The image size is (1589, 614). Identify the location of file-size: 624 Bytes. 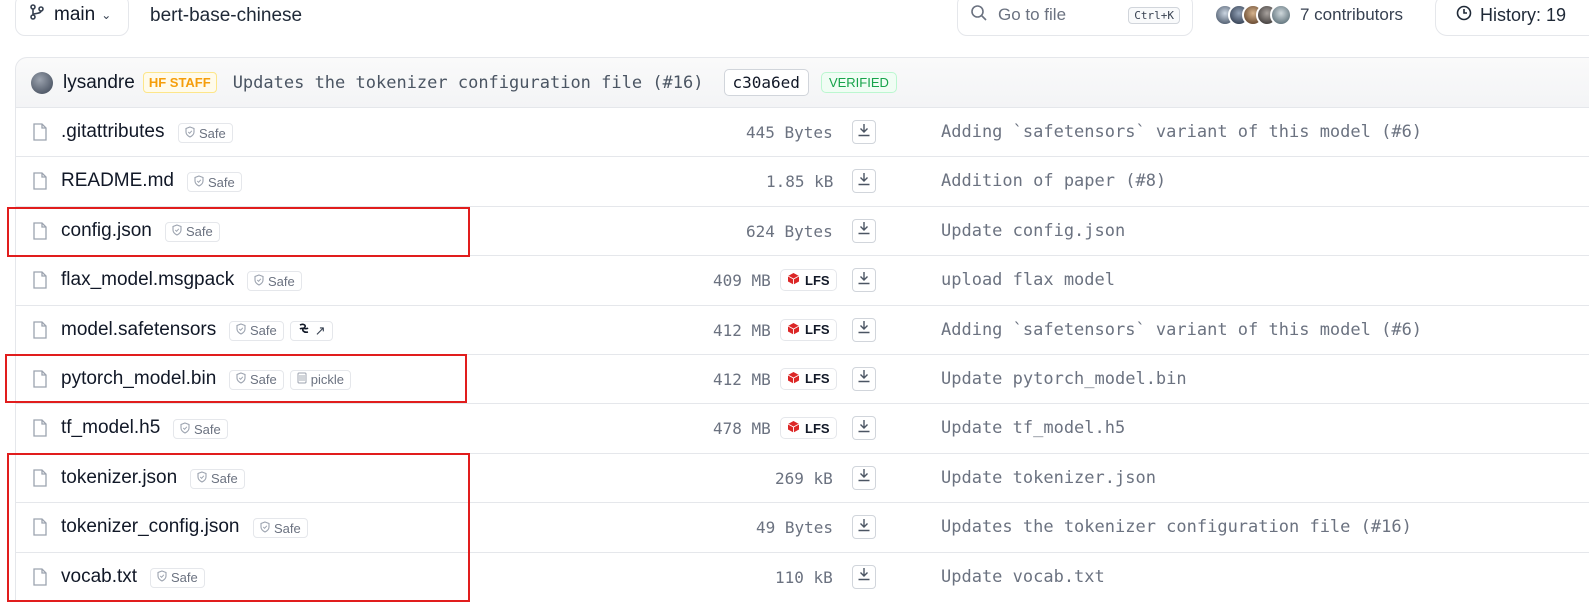
(789, 231).